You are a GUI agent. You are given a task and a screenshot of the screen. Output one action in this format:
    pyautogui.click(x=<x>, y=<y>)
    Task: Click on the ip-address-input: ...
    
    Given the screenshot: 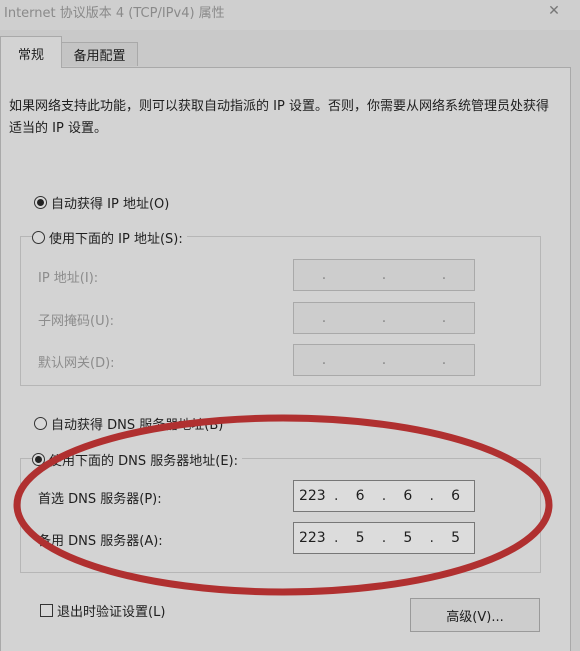 What is the action you would take?
    pyautogui.click(x=384, y=275)
    